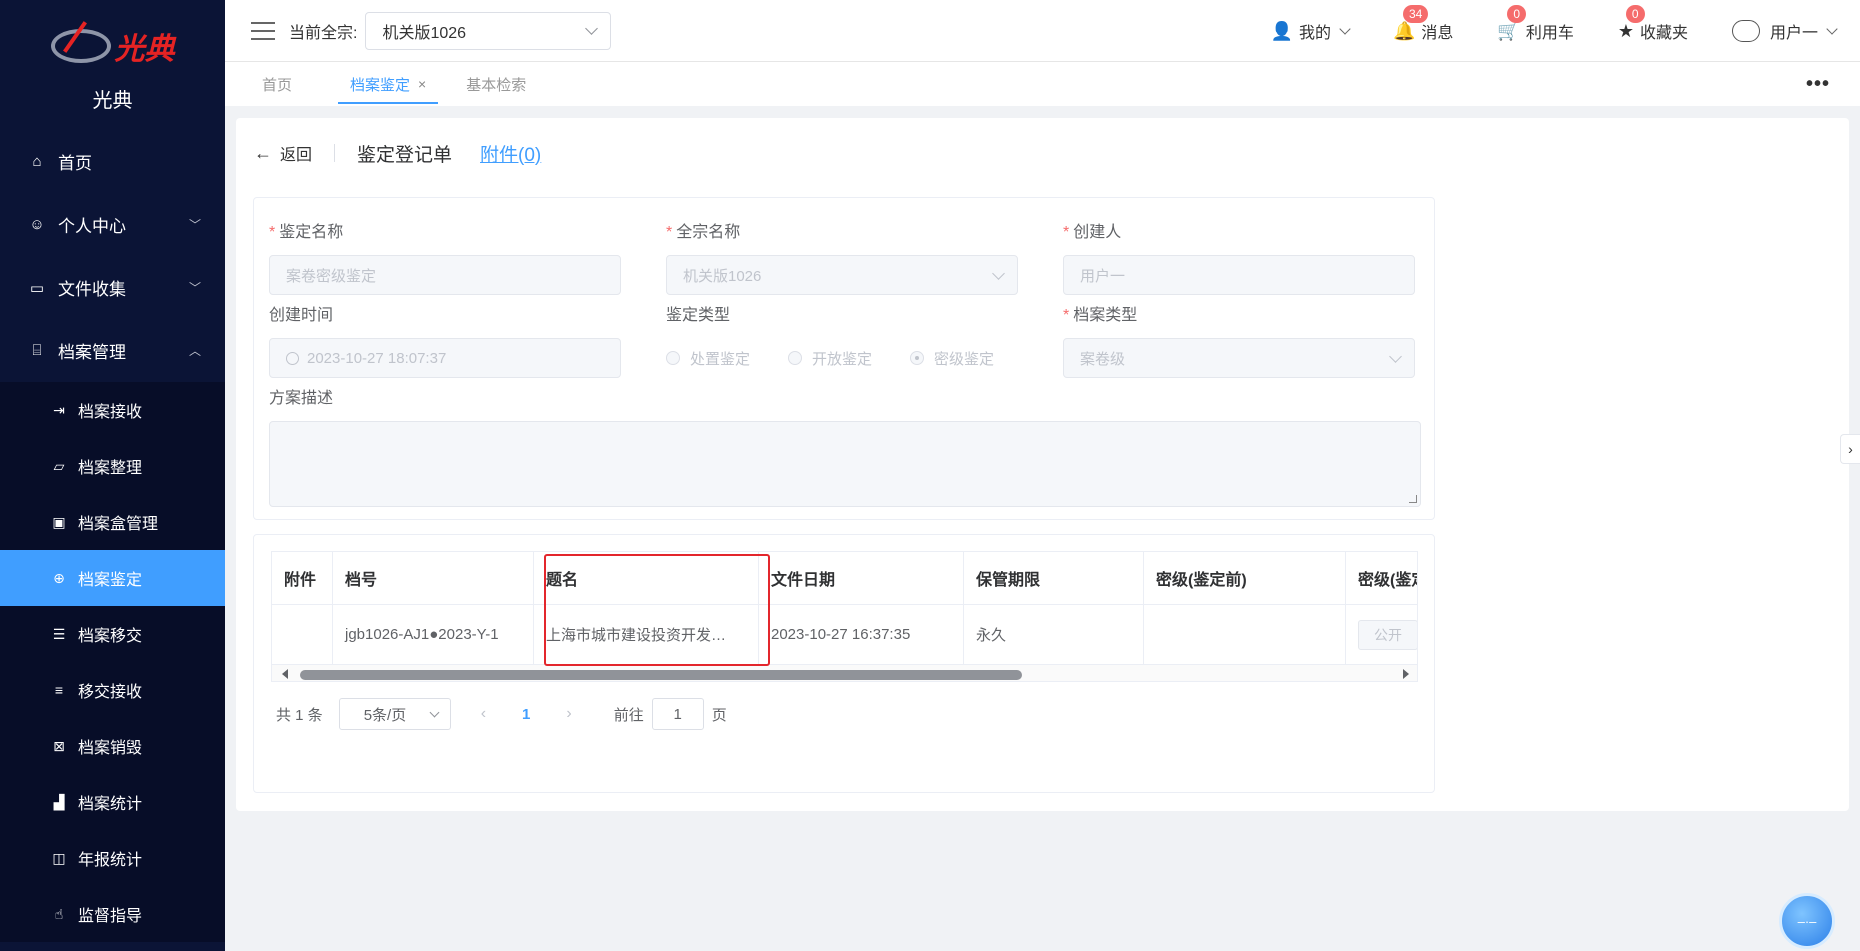 The image size is (1860, 951). I want to click on divider, so click(335, 153).